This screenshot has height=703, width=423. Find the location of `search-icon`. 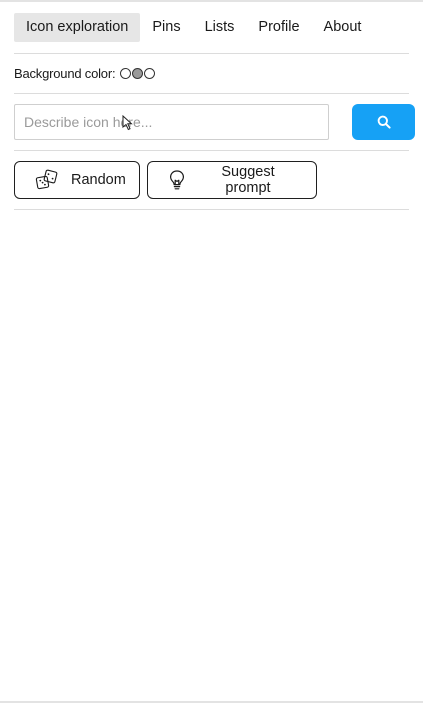

search-icon is located at coordinates (384, 122).